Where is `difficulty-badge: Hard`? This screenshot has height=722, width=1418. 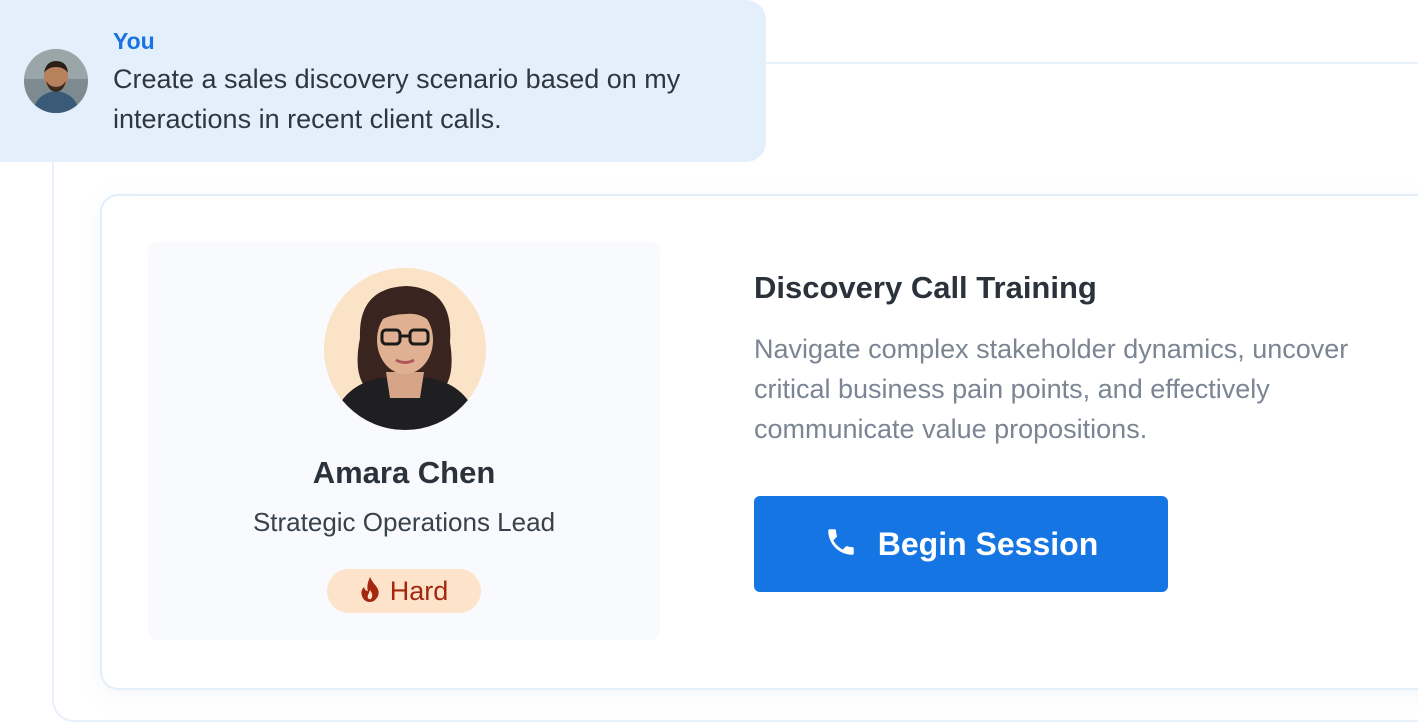 difficulty-badge: Hard is located at coordinates (404, 591).